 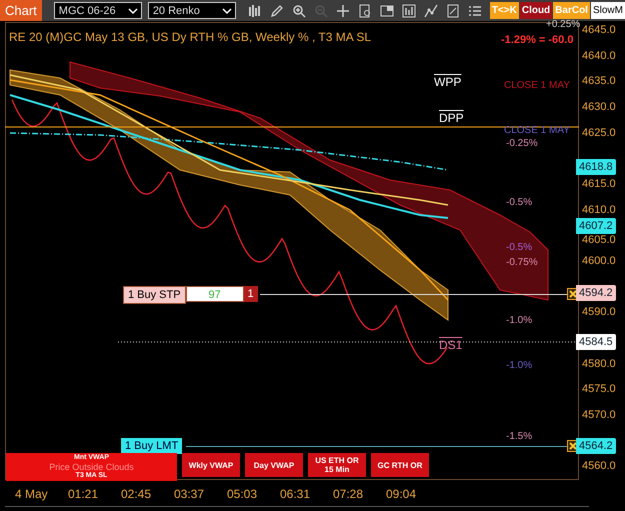 I want to click on indicator-button: GC RTH OR, so click(x=400, y=465).